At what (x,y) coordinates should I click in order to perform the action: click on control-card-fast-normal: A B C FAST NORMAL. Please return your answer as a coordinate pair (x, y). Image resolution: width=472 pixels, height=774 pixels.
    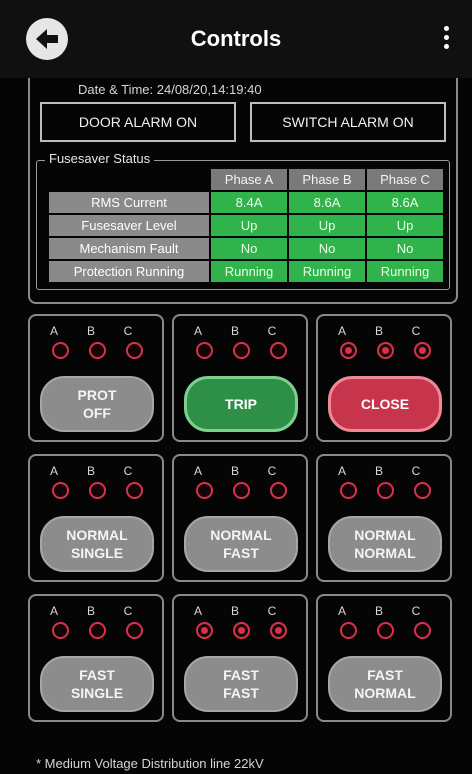
    Looking at the image, I should click on (384, 658).